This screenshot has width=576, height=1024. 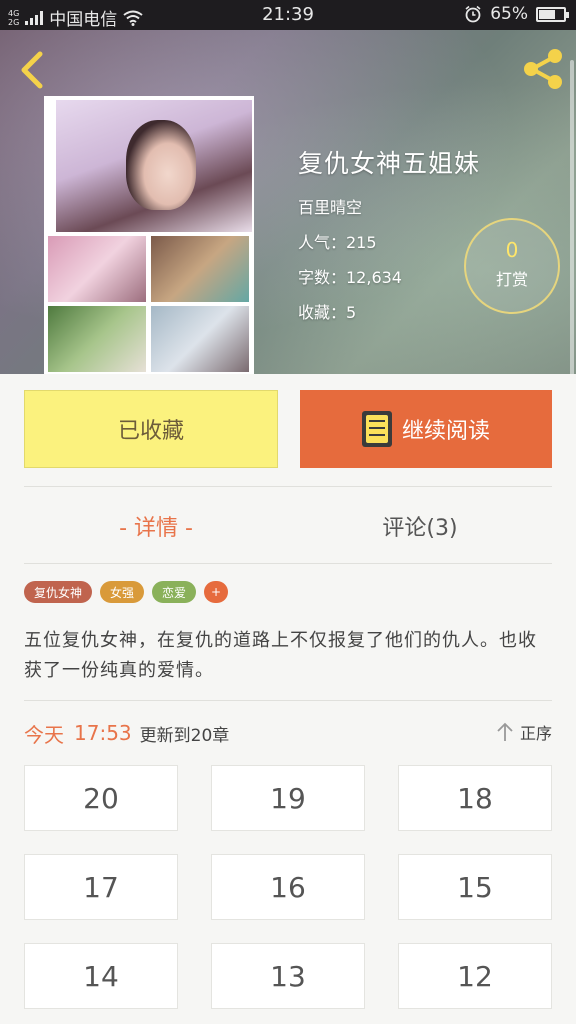 I want to click on book-popularity: 人气：215, so click(x=337, y=242).